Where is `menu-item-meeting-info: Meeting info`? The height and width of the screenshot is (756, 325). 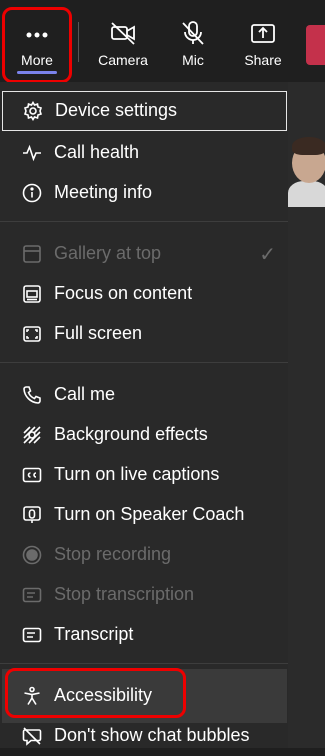
menu-item-meeting-info: Meeting info is located at coordinates (144, 193).